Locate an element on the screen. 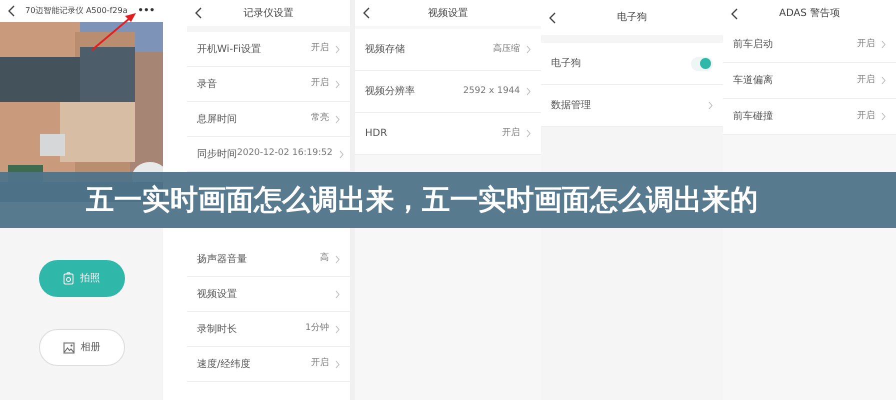  row-label: 前车启动 is located at coordinates (753, 45).